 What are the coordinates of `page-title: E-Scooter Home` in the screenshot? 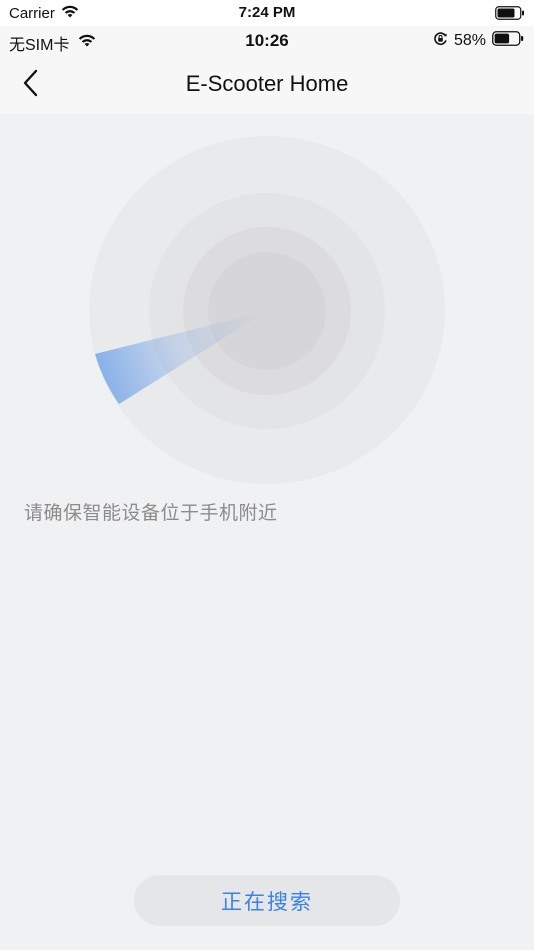 It's located at (267, 83).